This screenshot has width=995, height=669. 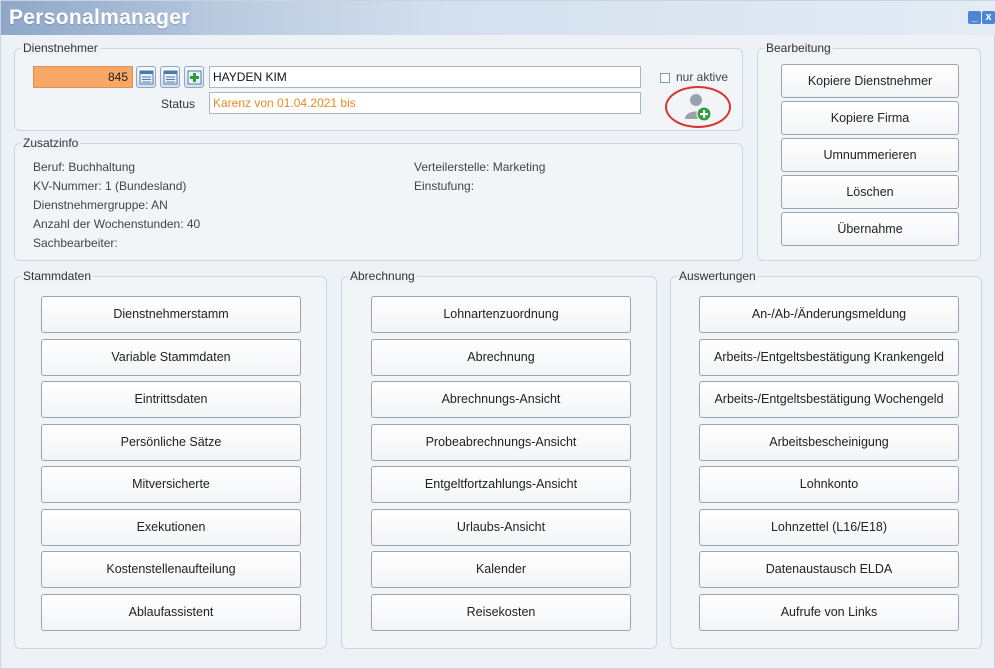 I want to click on kopiere-firma-button: Kopiere Firma, so click(x=870, y=118).